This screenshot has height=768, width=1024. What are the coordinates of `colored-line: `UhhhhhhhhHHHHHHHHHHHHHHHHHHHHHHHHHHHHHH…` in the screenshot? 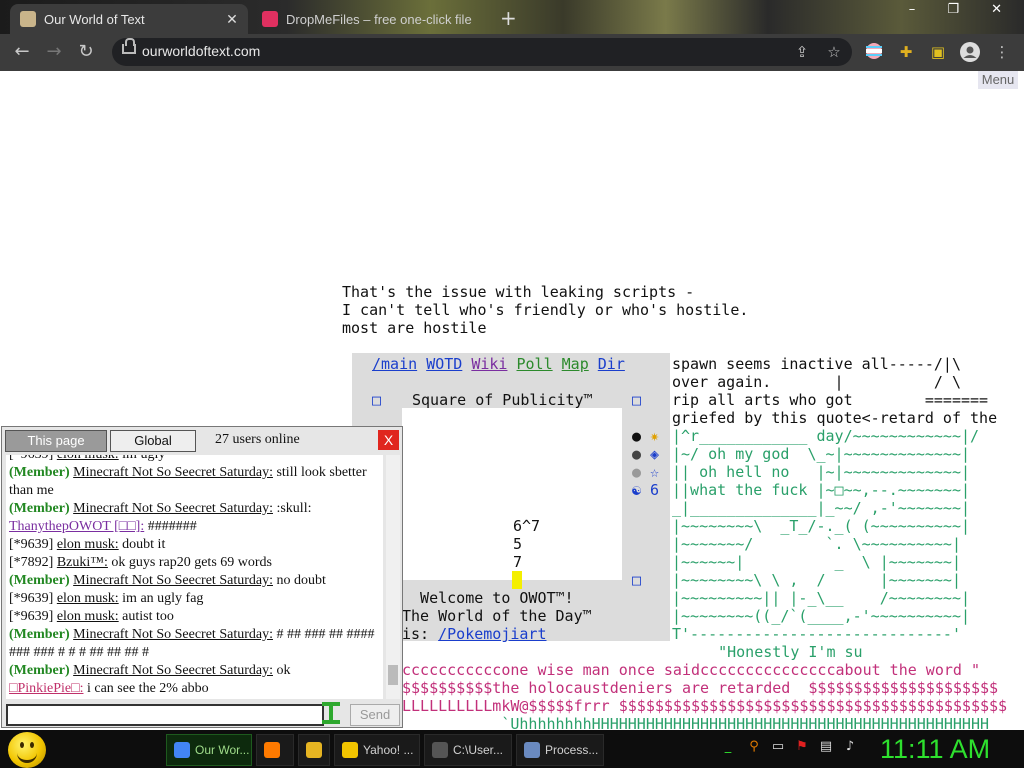 It's located at (695, 722).